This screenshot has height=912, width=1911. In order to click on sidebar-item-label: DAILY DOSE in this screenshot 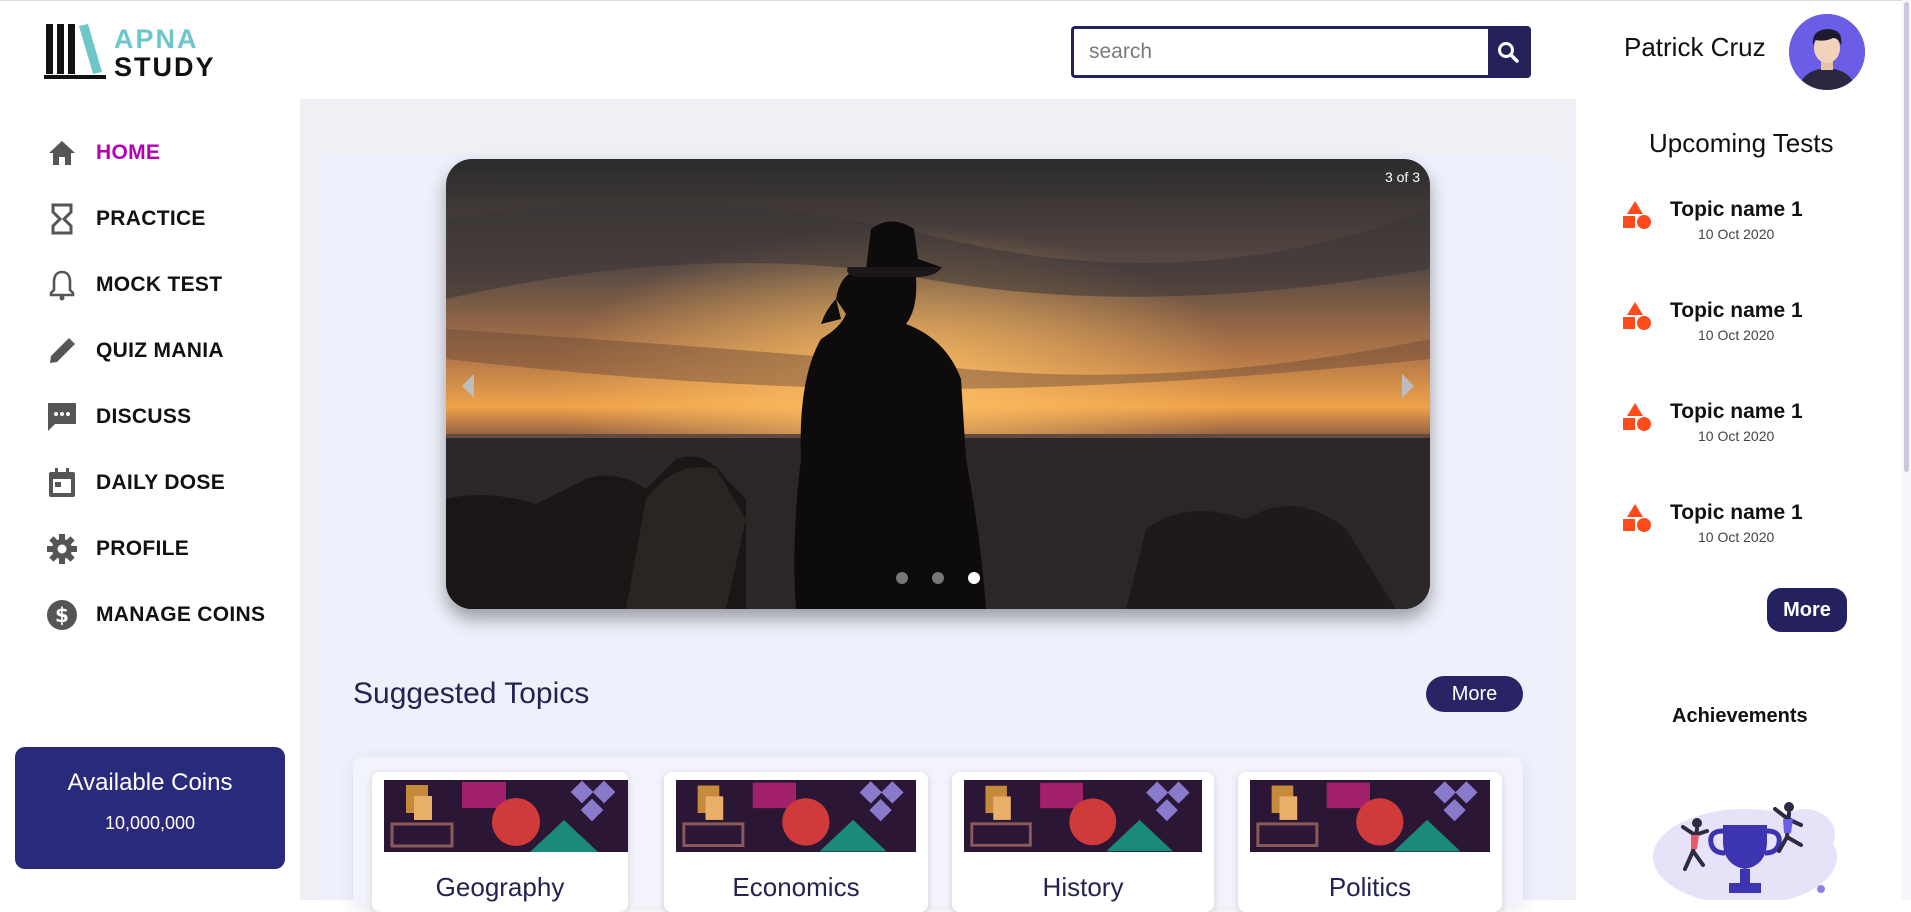, I will do `click(161, 482)`.